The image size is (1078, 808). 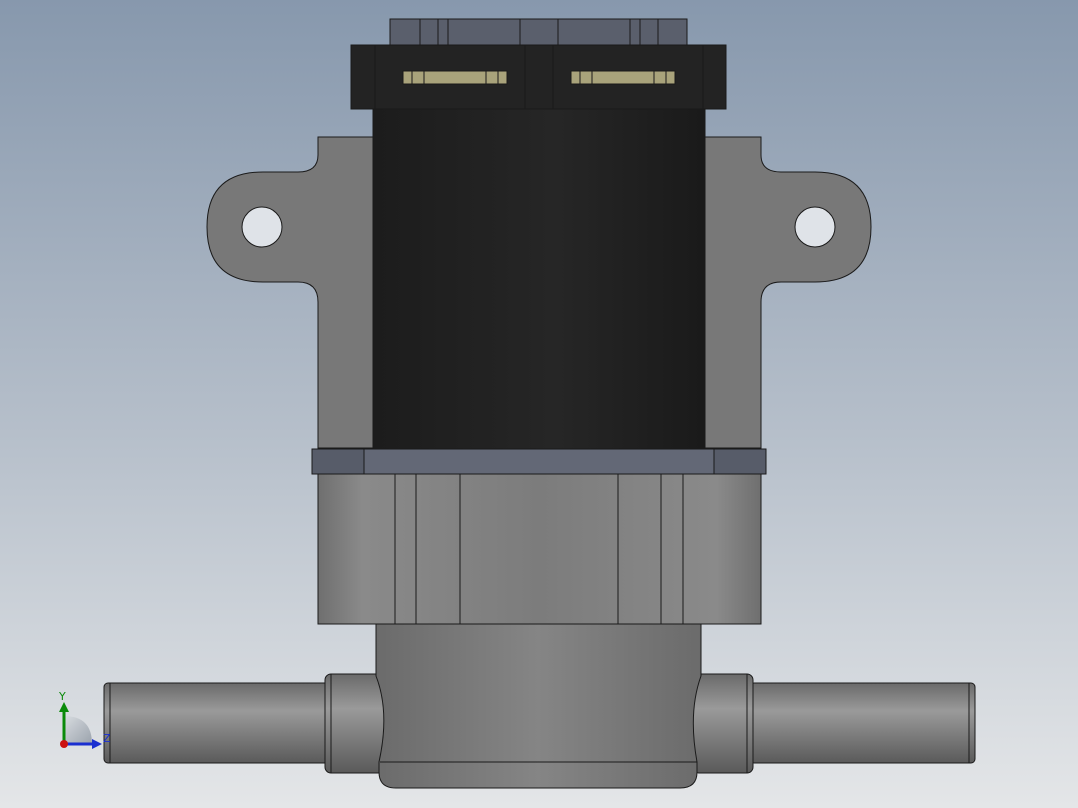 I want to click on outlet-pipe, so click(x=834, y=723).